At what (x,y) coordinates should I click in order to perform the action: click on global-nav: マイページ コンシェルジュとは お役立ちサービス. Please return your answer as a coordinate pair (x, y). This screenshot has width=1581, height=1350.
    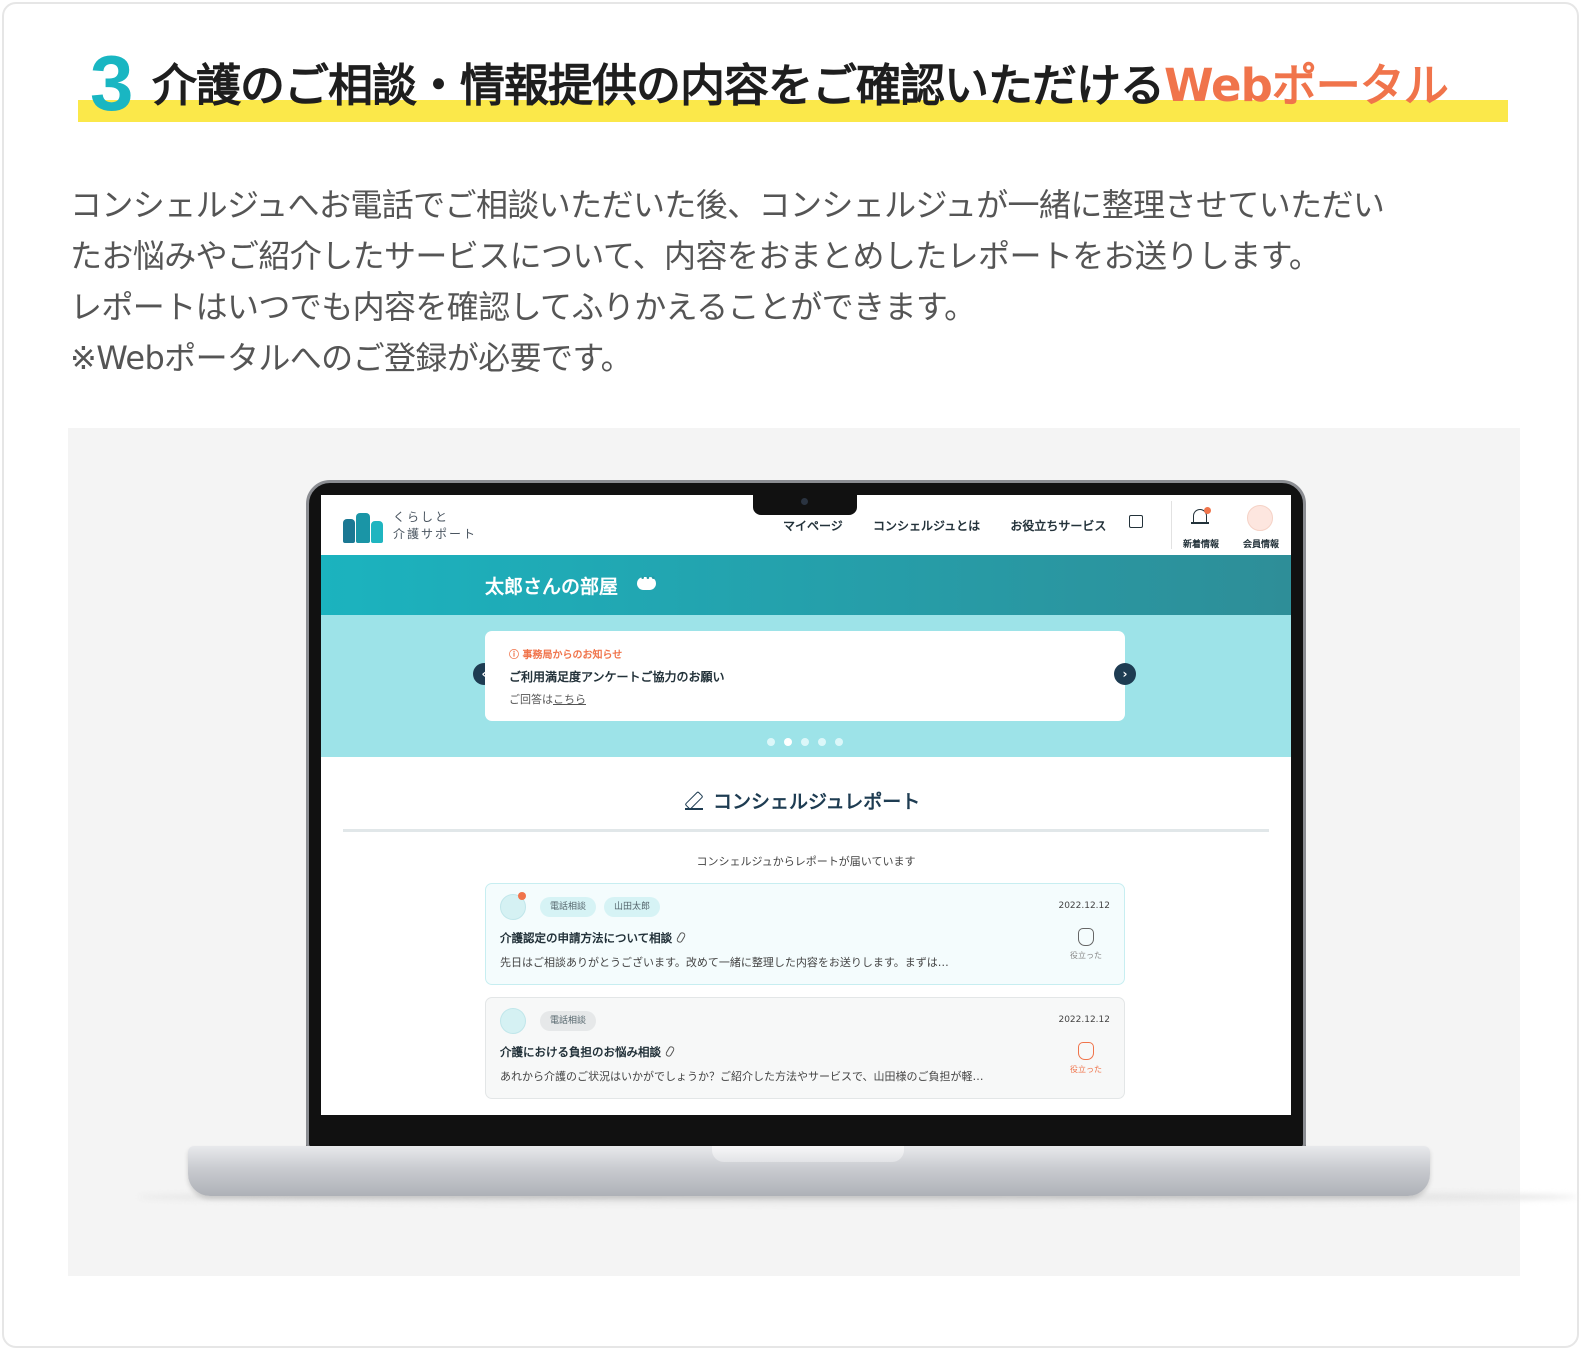
    Looking at the image, I should click on (957, 525).